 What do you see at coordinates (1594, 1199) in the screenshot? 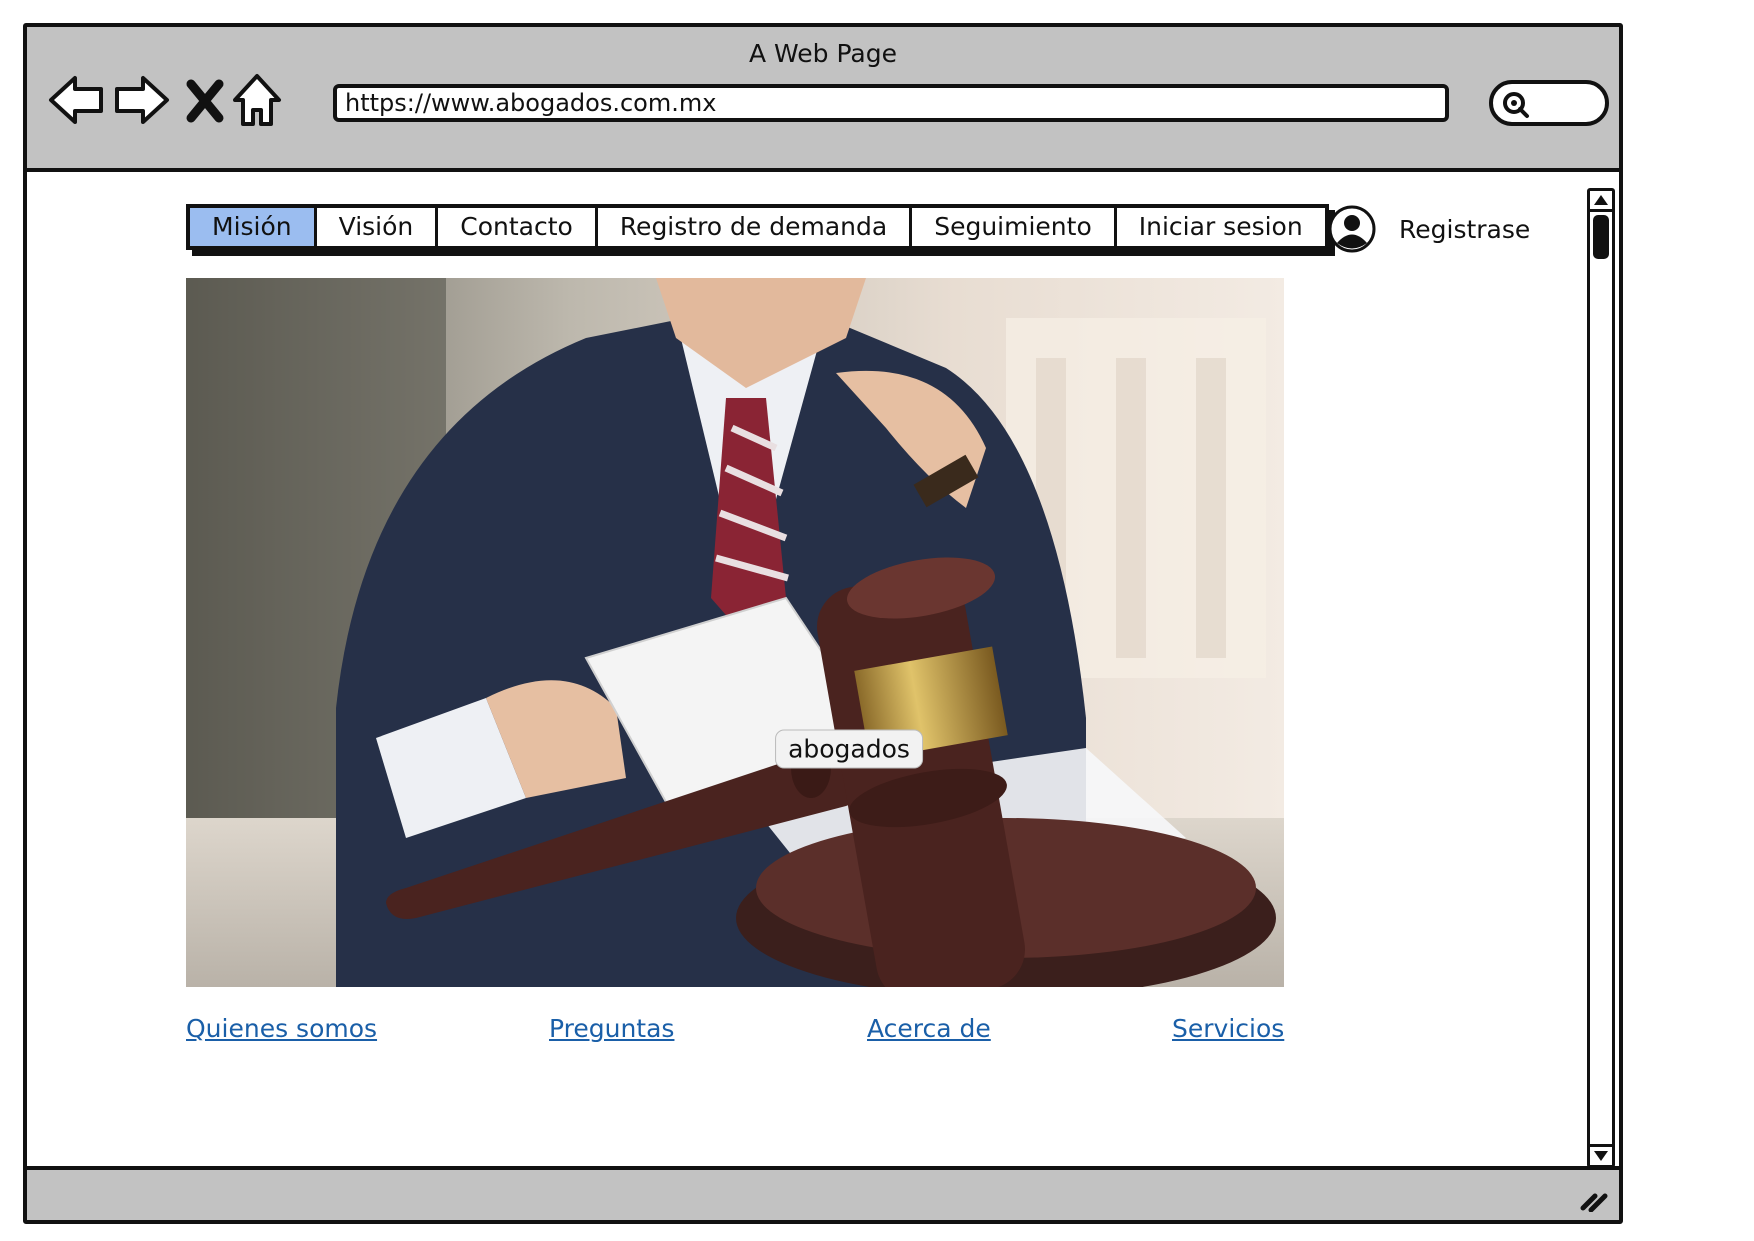
I see `resize-grip-icon` at bounding box center [1594, 1199].